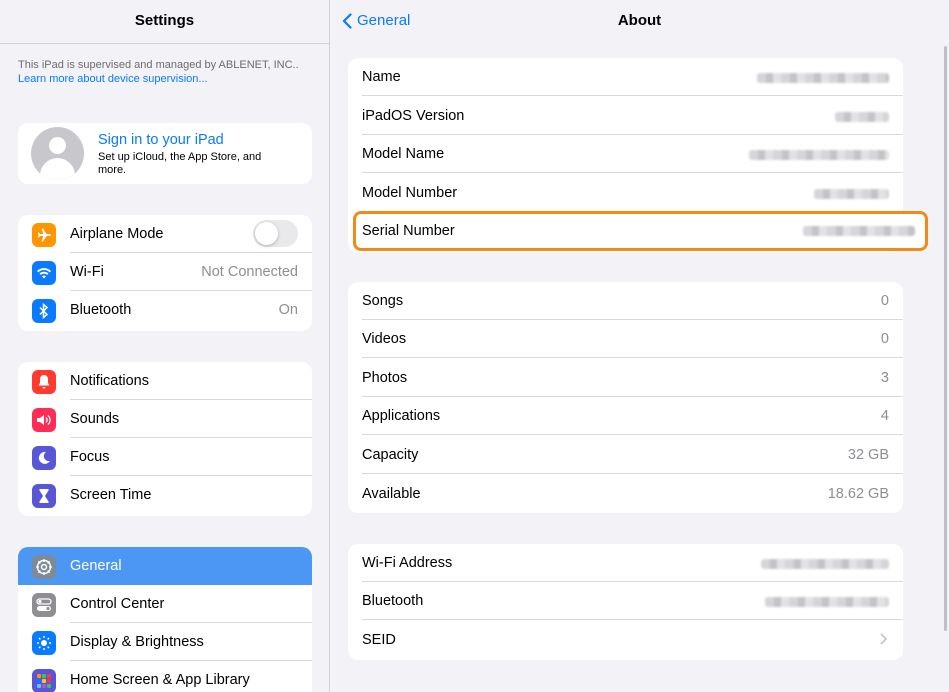 Image resolution: width=949 pixels, height=692 pixels. I want to click on row-label: Photos, so click(385, 378).